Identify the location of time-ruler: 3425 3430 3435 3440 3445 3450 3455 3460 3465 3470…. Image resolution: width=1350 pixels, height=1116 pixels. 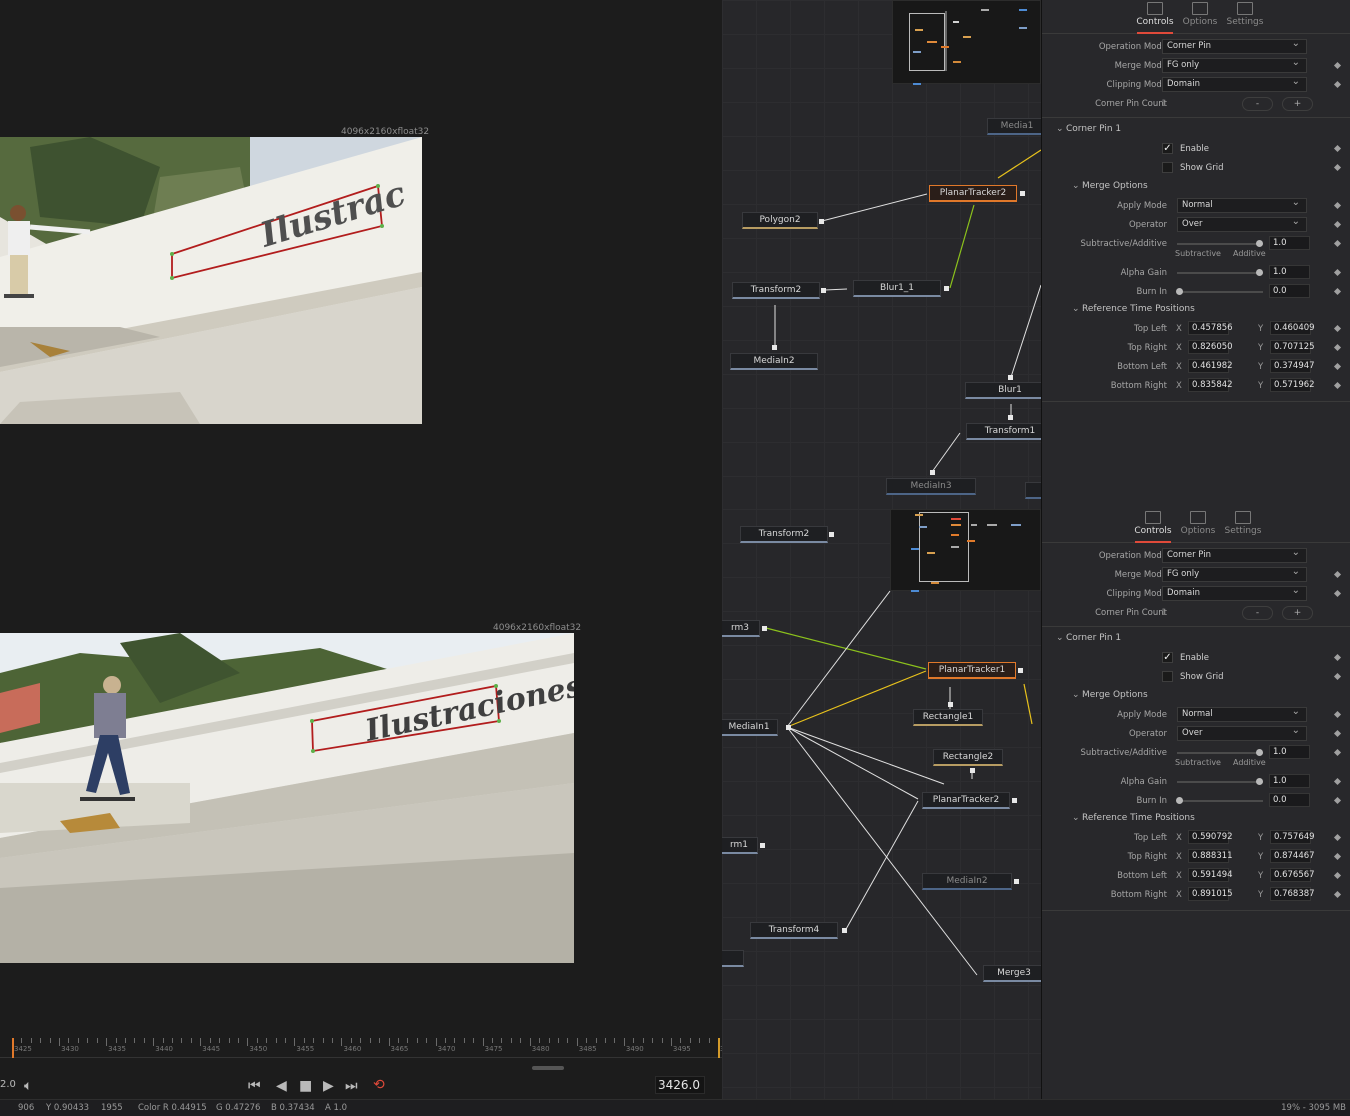
(369, 1047).